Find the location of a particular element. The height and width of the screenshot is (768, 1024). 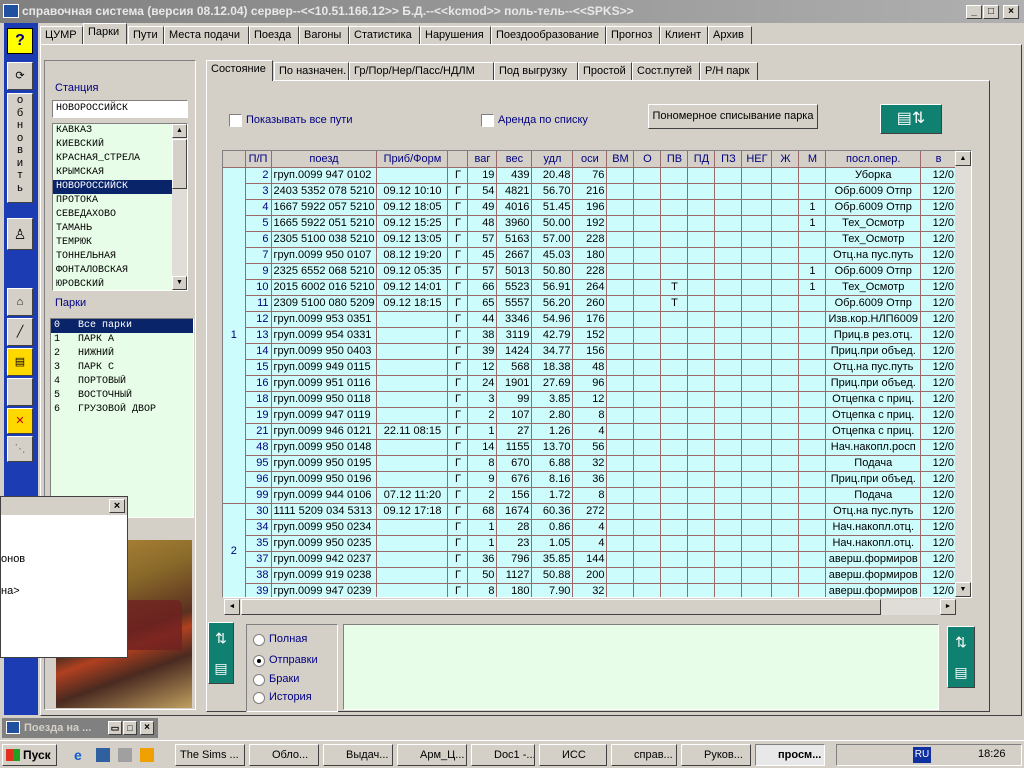

column-header: ПД is located at coordinates (701, 159).